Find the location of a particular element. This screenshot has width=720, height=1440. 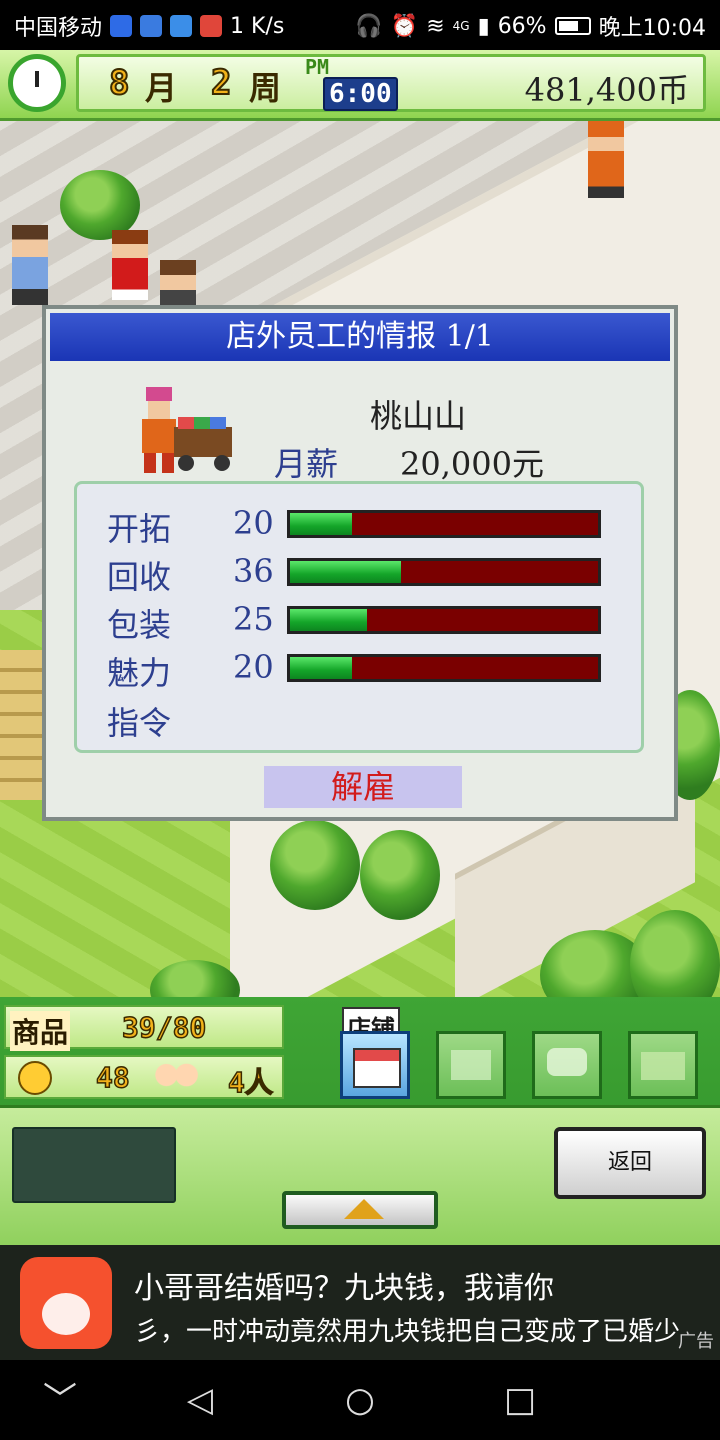

map-button is located at coordinates (663, 1065).